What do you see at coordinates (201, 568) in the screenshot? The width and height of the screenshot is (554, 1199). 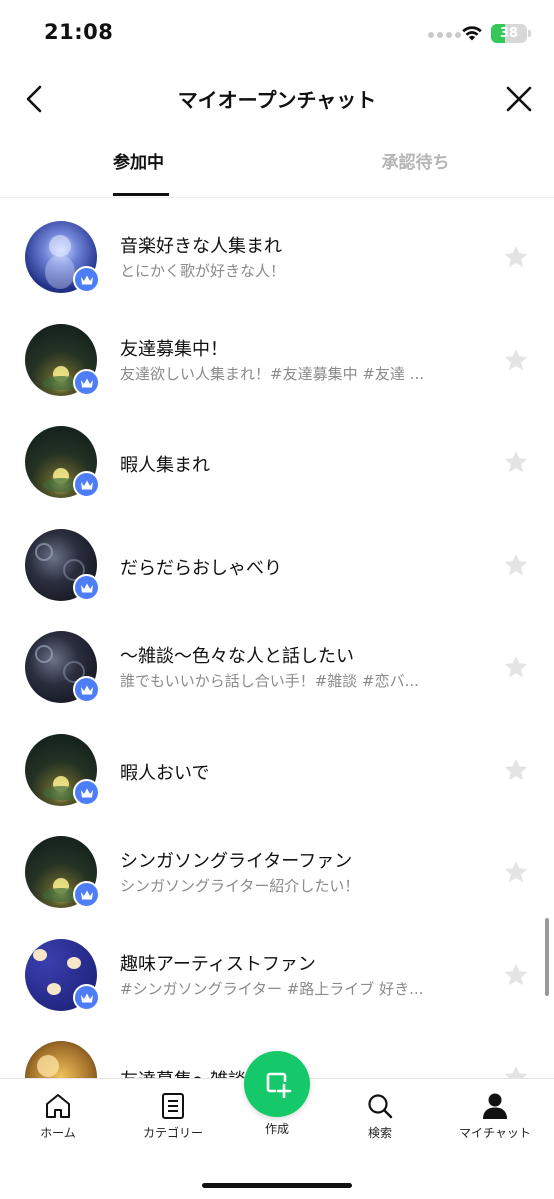 I see `chat-name: だらだらおしゃべり` at bounding box center [201, 568].